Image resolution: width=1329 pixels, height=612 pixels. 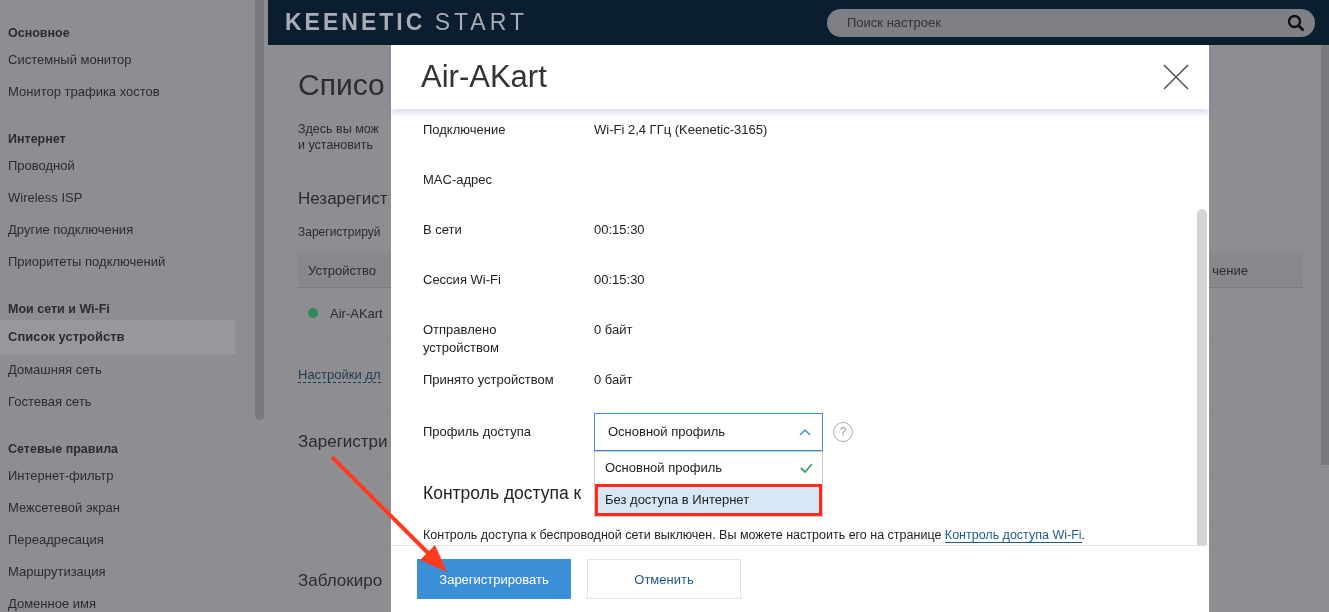 I want to click on sidebar-item: Переадресация, so click(x=117, y=540).